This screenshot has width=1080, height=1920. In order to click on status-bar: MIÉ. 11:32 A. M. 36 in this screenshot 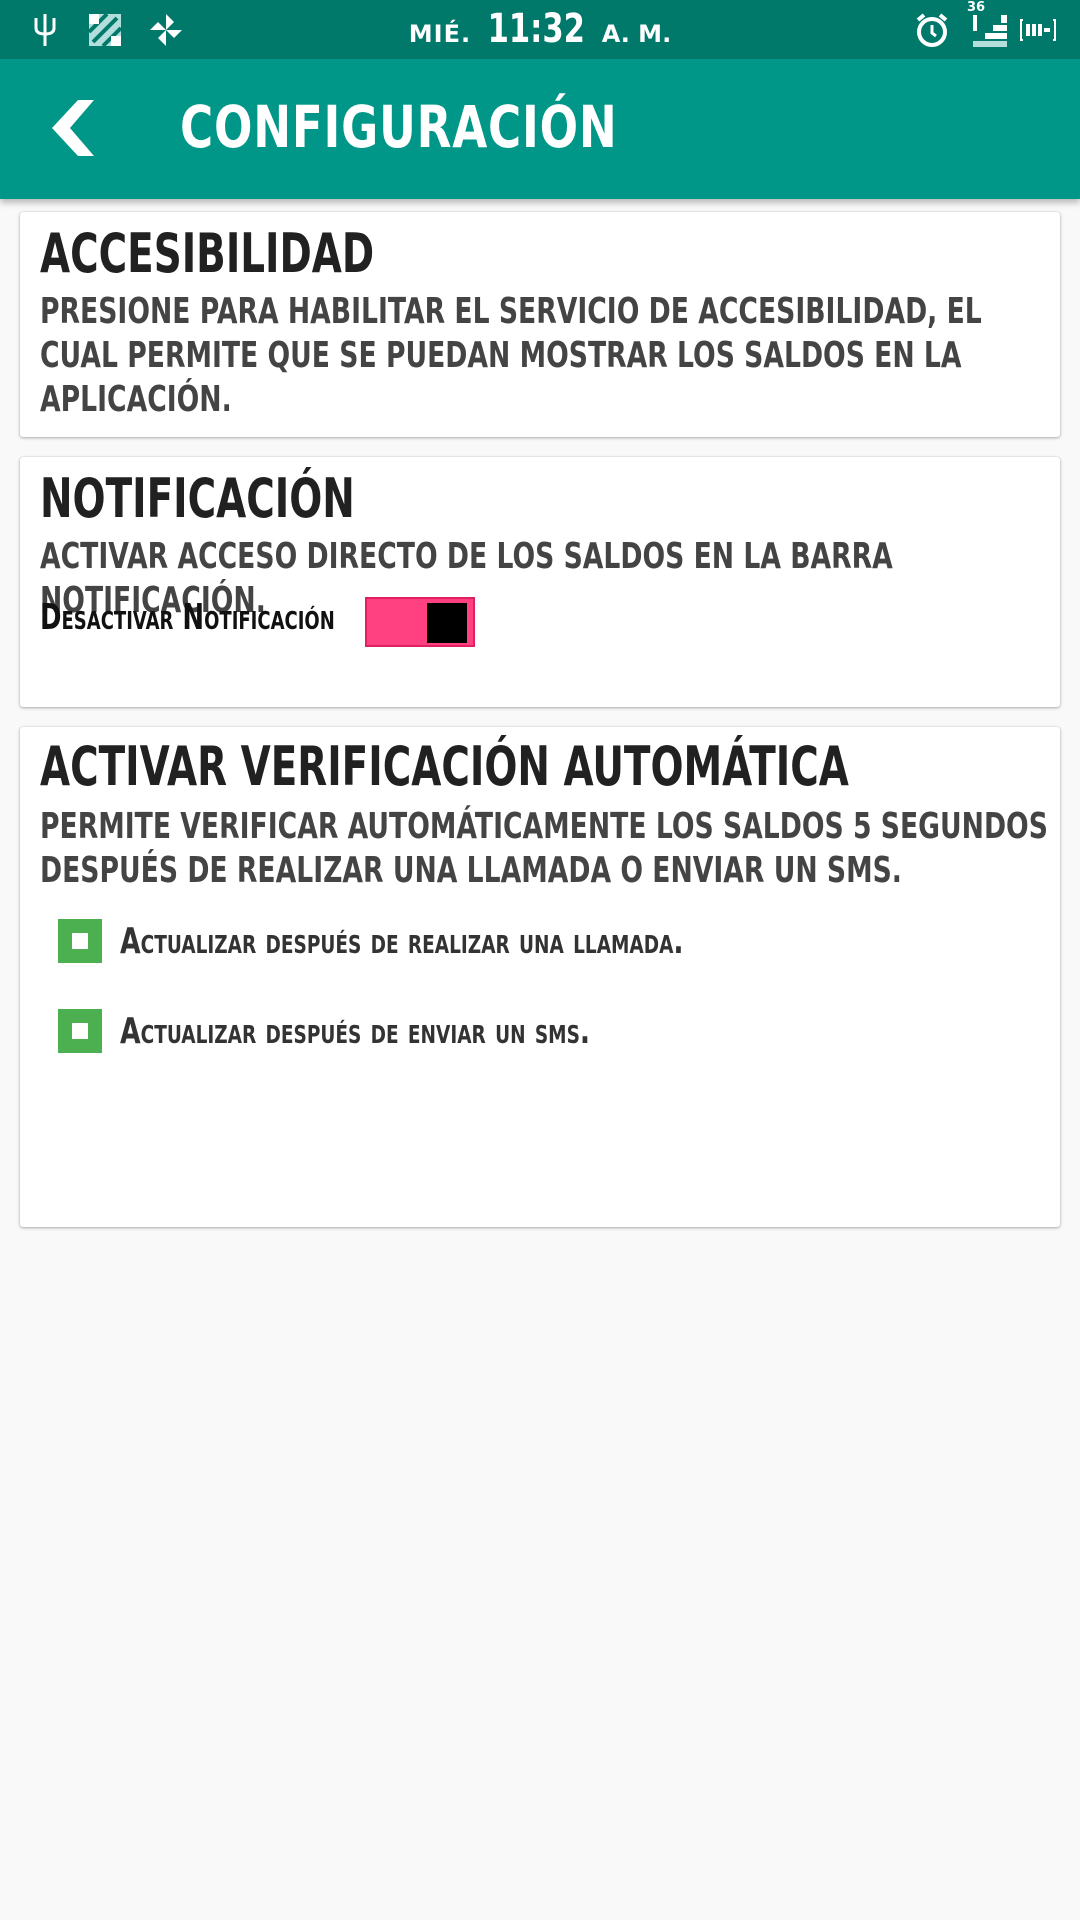, I will do `click(540, 29)`.